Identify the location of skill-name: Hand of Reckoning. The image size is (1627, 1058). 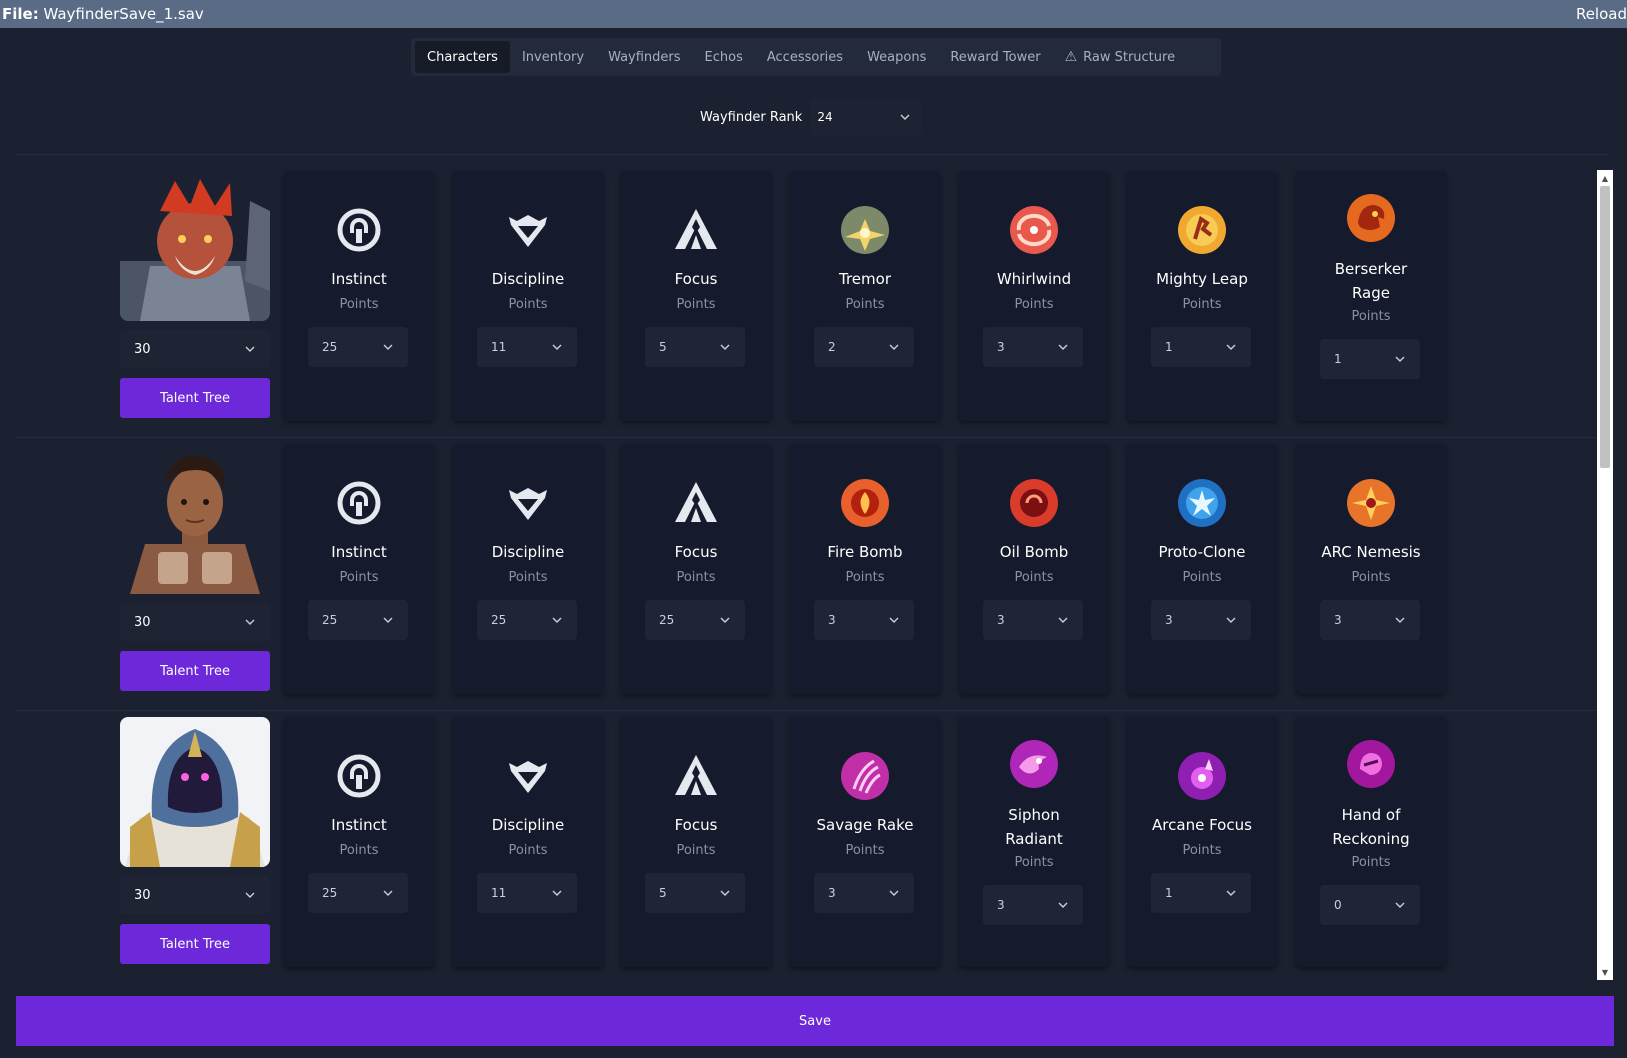
(1371, 827).